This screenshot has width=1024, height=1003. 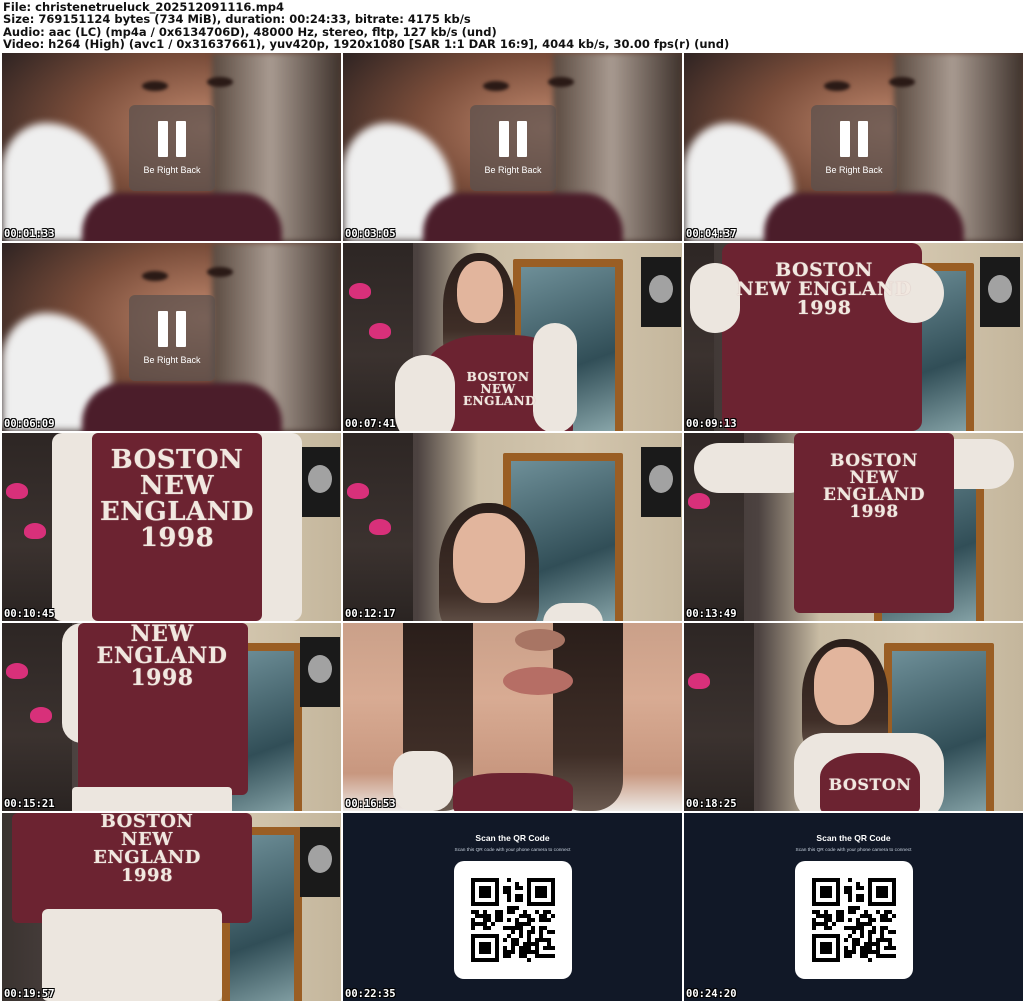 I want to click on shelf, so click(x=719, y=717).